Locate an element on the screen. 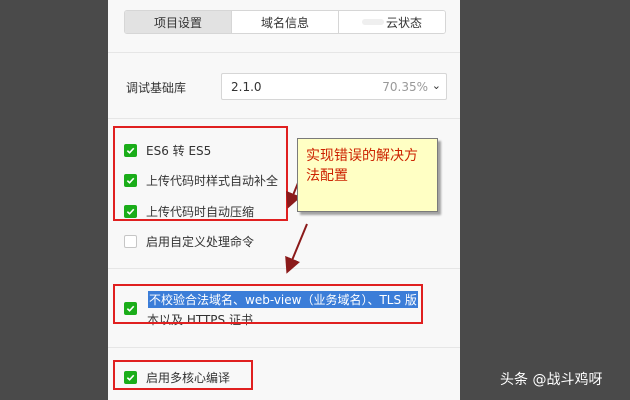 The image size is (630, 400). tab-label: 云状态 is located at coordinates (403, 22).